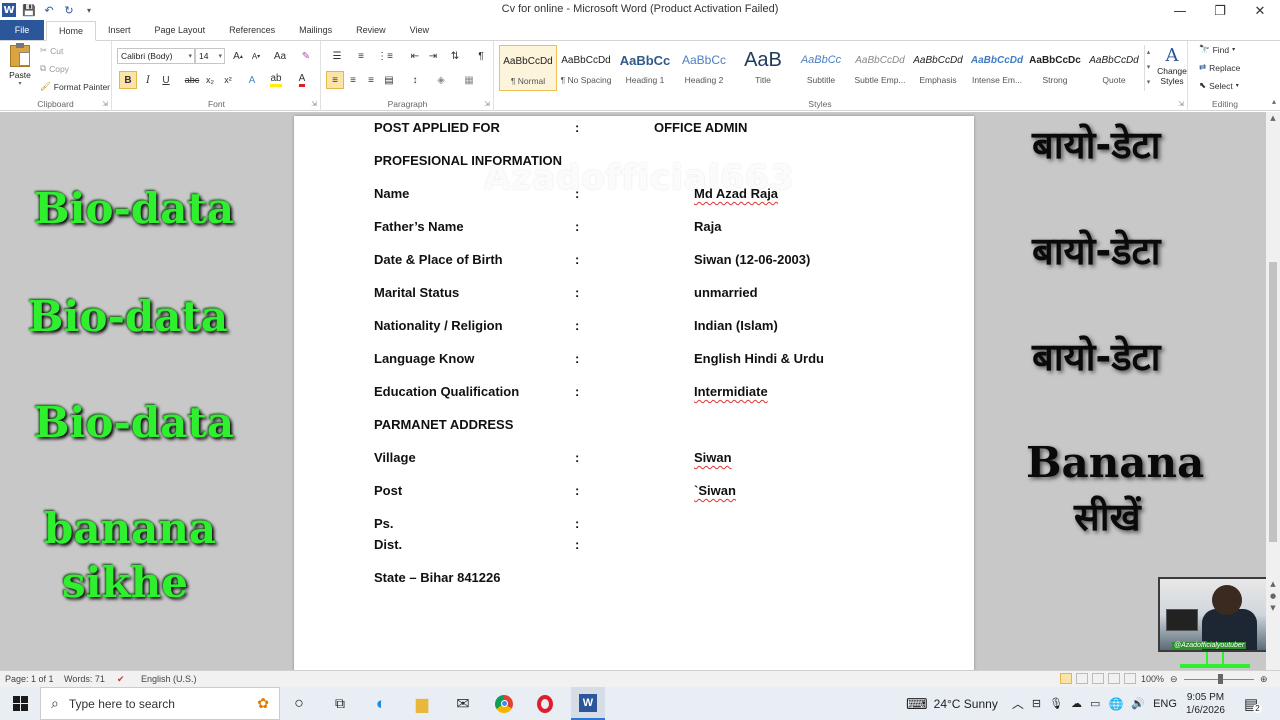  I want to click on show-formatting-icon: ¶, so click(481, 56).